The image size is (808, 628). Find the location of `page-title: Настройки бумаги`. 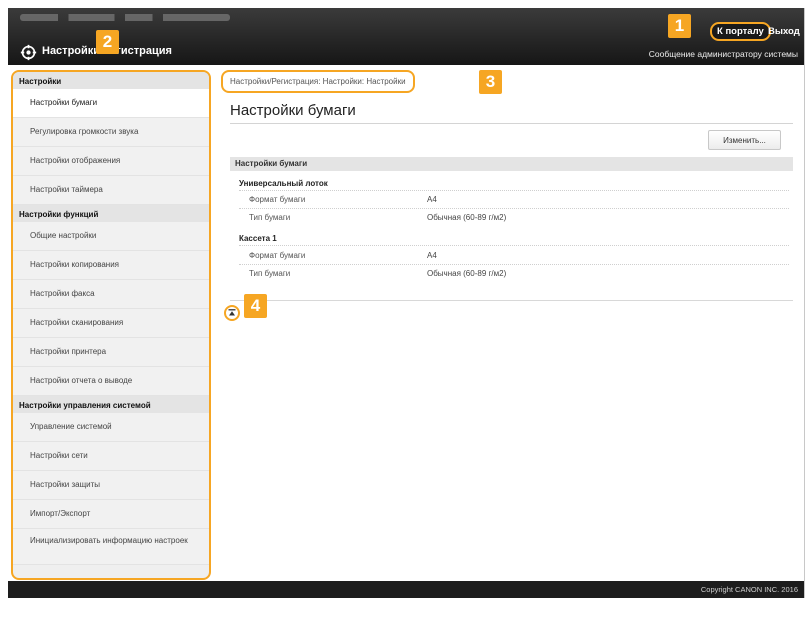

page-title: Настройки бумаги is located at coordinates (293, 110).